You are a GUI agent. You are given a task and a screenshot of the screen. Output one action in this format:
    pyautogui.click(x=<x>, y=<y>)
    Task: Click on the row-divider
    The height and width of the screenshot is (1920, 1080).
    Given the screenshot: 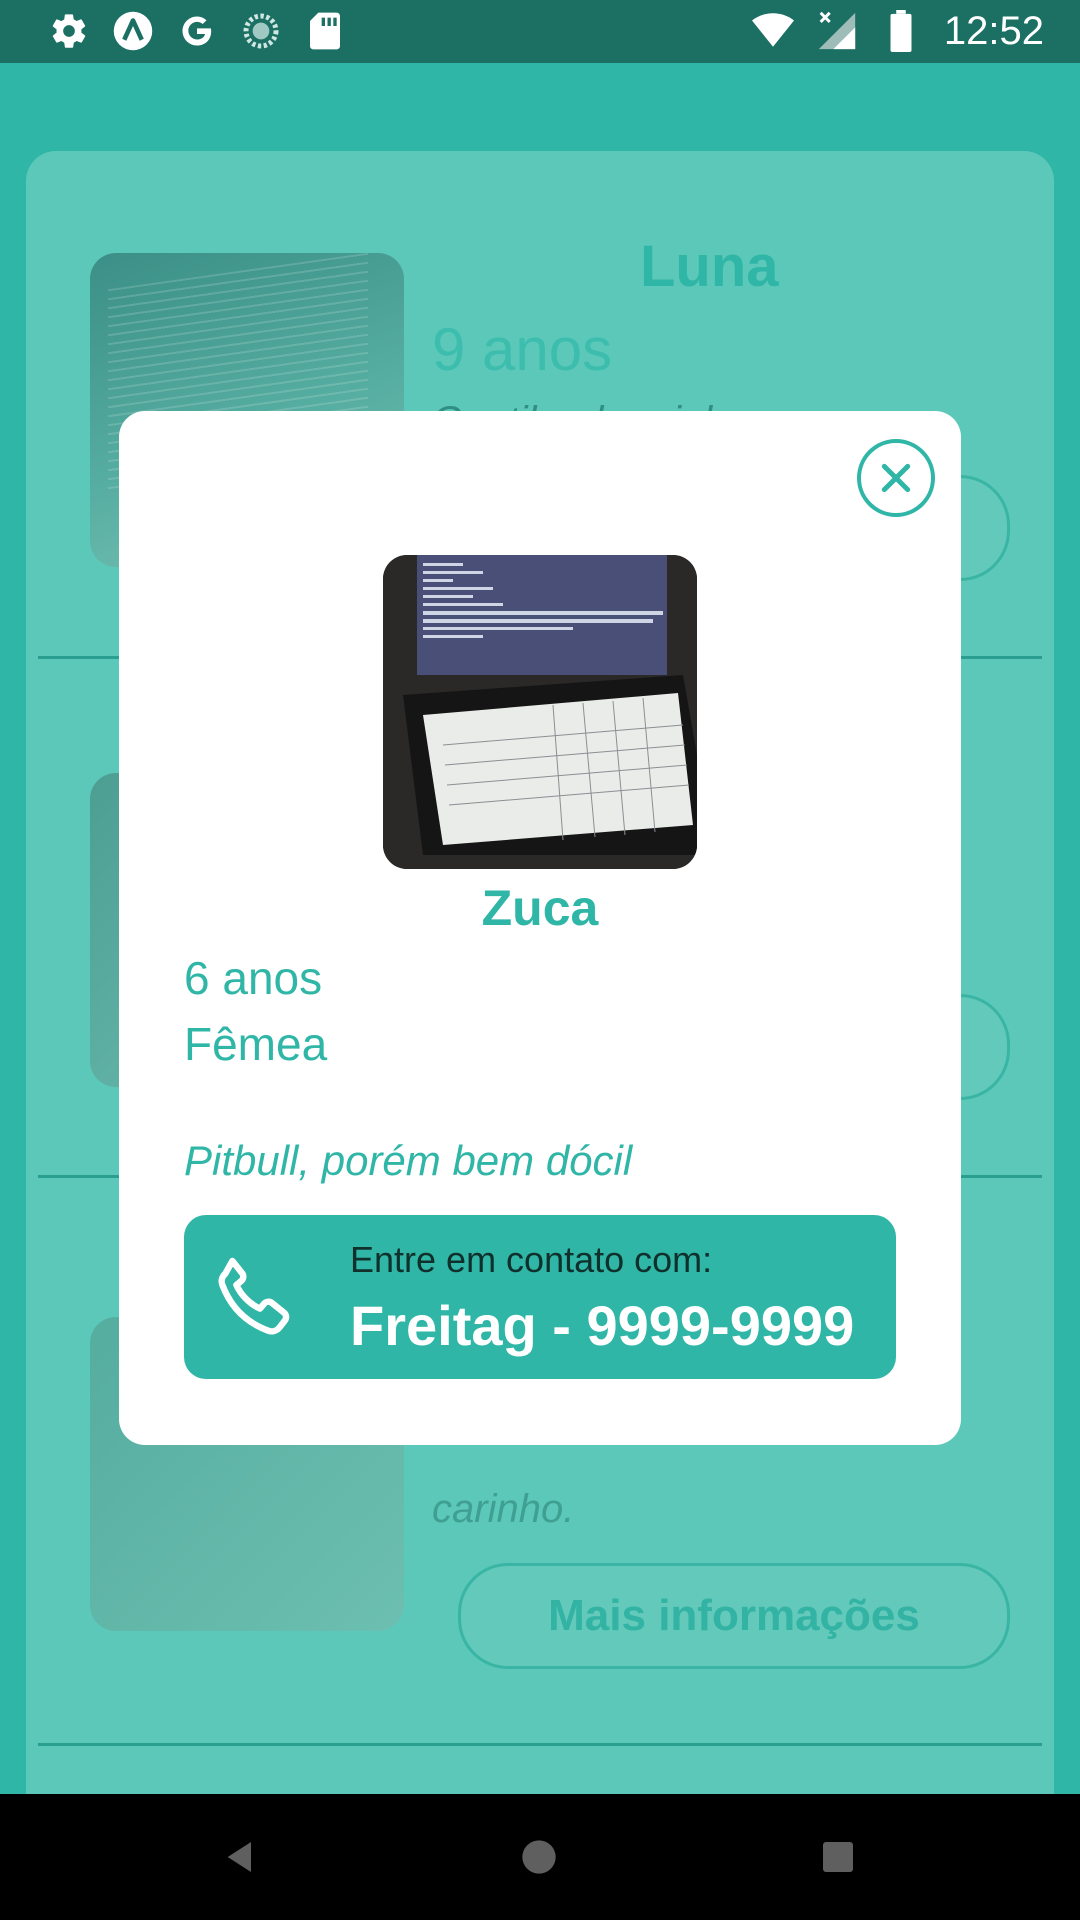 What is the action you would take?
    pyautogui.click(x=540, y=1744)
    